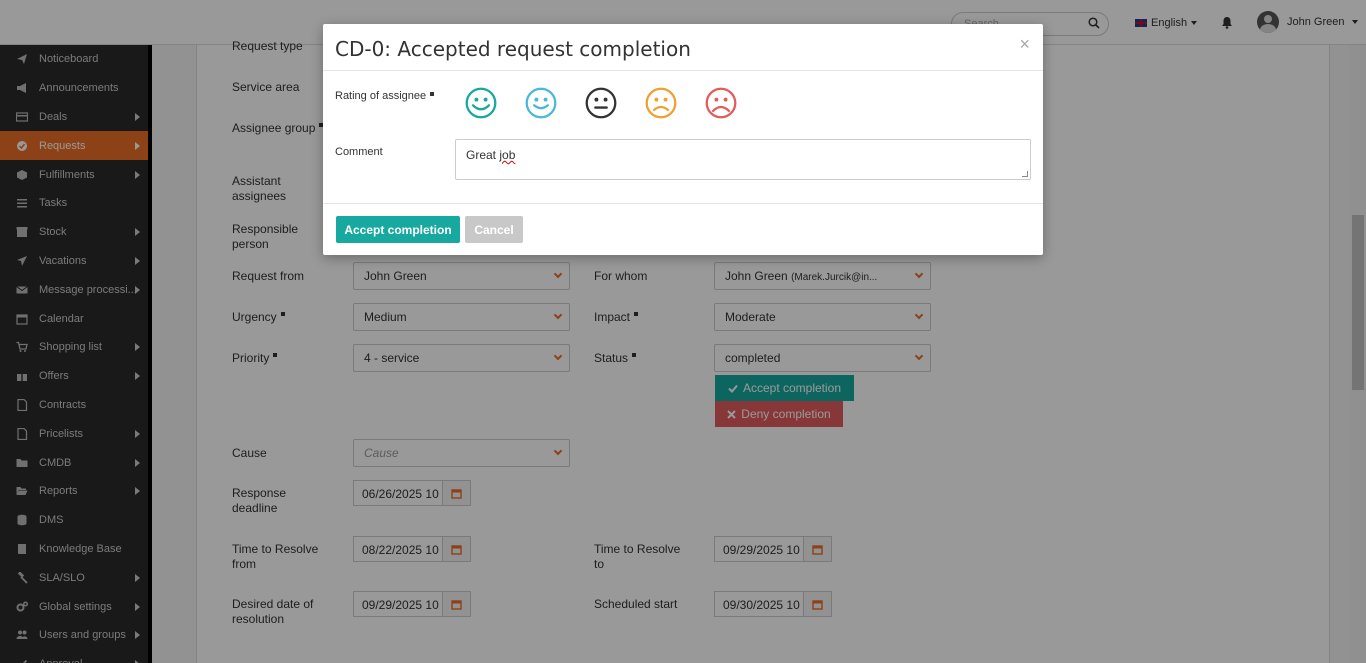 This screenshot has width=1366, height=663. Describe the element at coordinates (398, 229) in the screenshot. I see `dialog-accept-button: Accept completion` at that location.